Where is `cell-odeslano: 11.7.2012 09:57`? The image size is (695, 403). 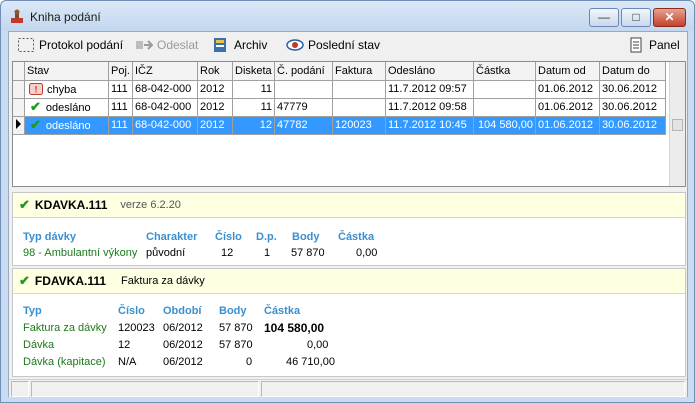 cell-odeslano: 11.7.2012 09:57 is located at coordinates (429, 89).